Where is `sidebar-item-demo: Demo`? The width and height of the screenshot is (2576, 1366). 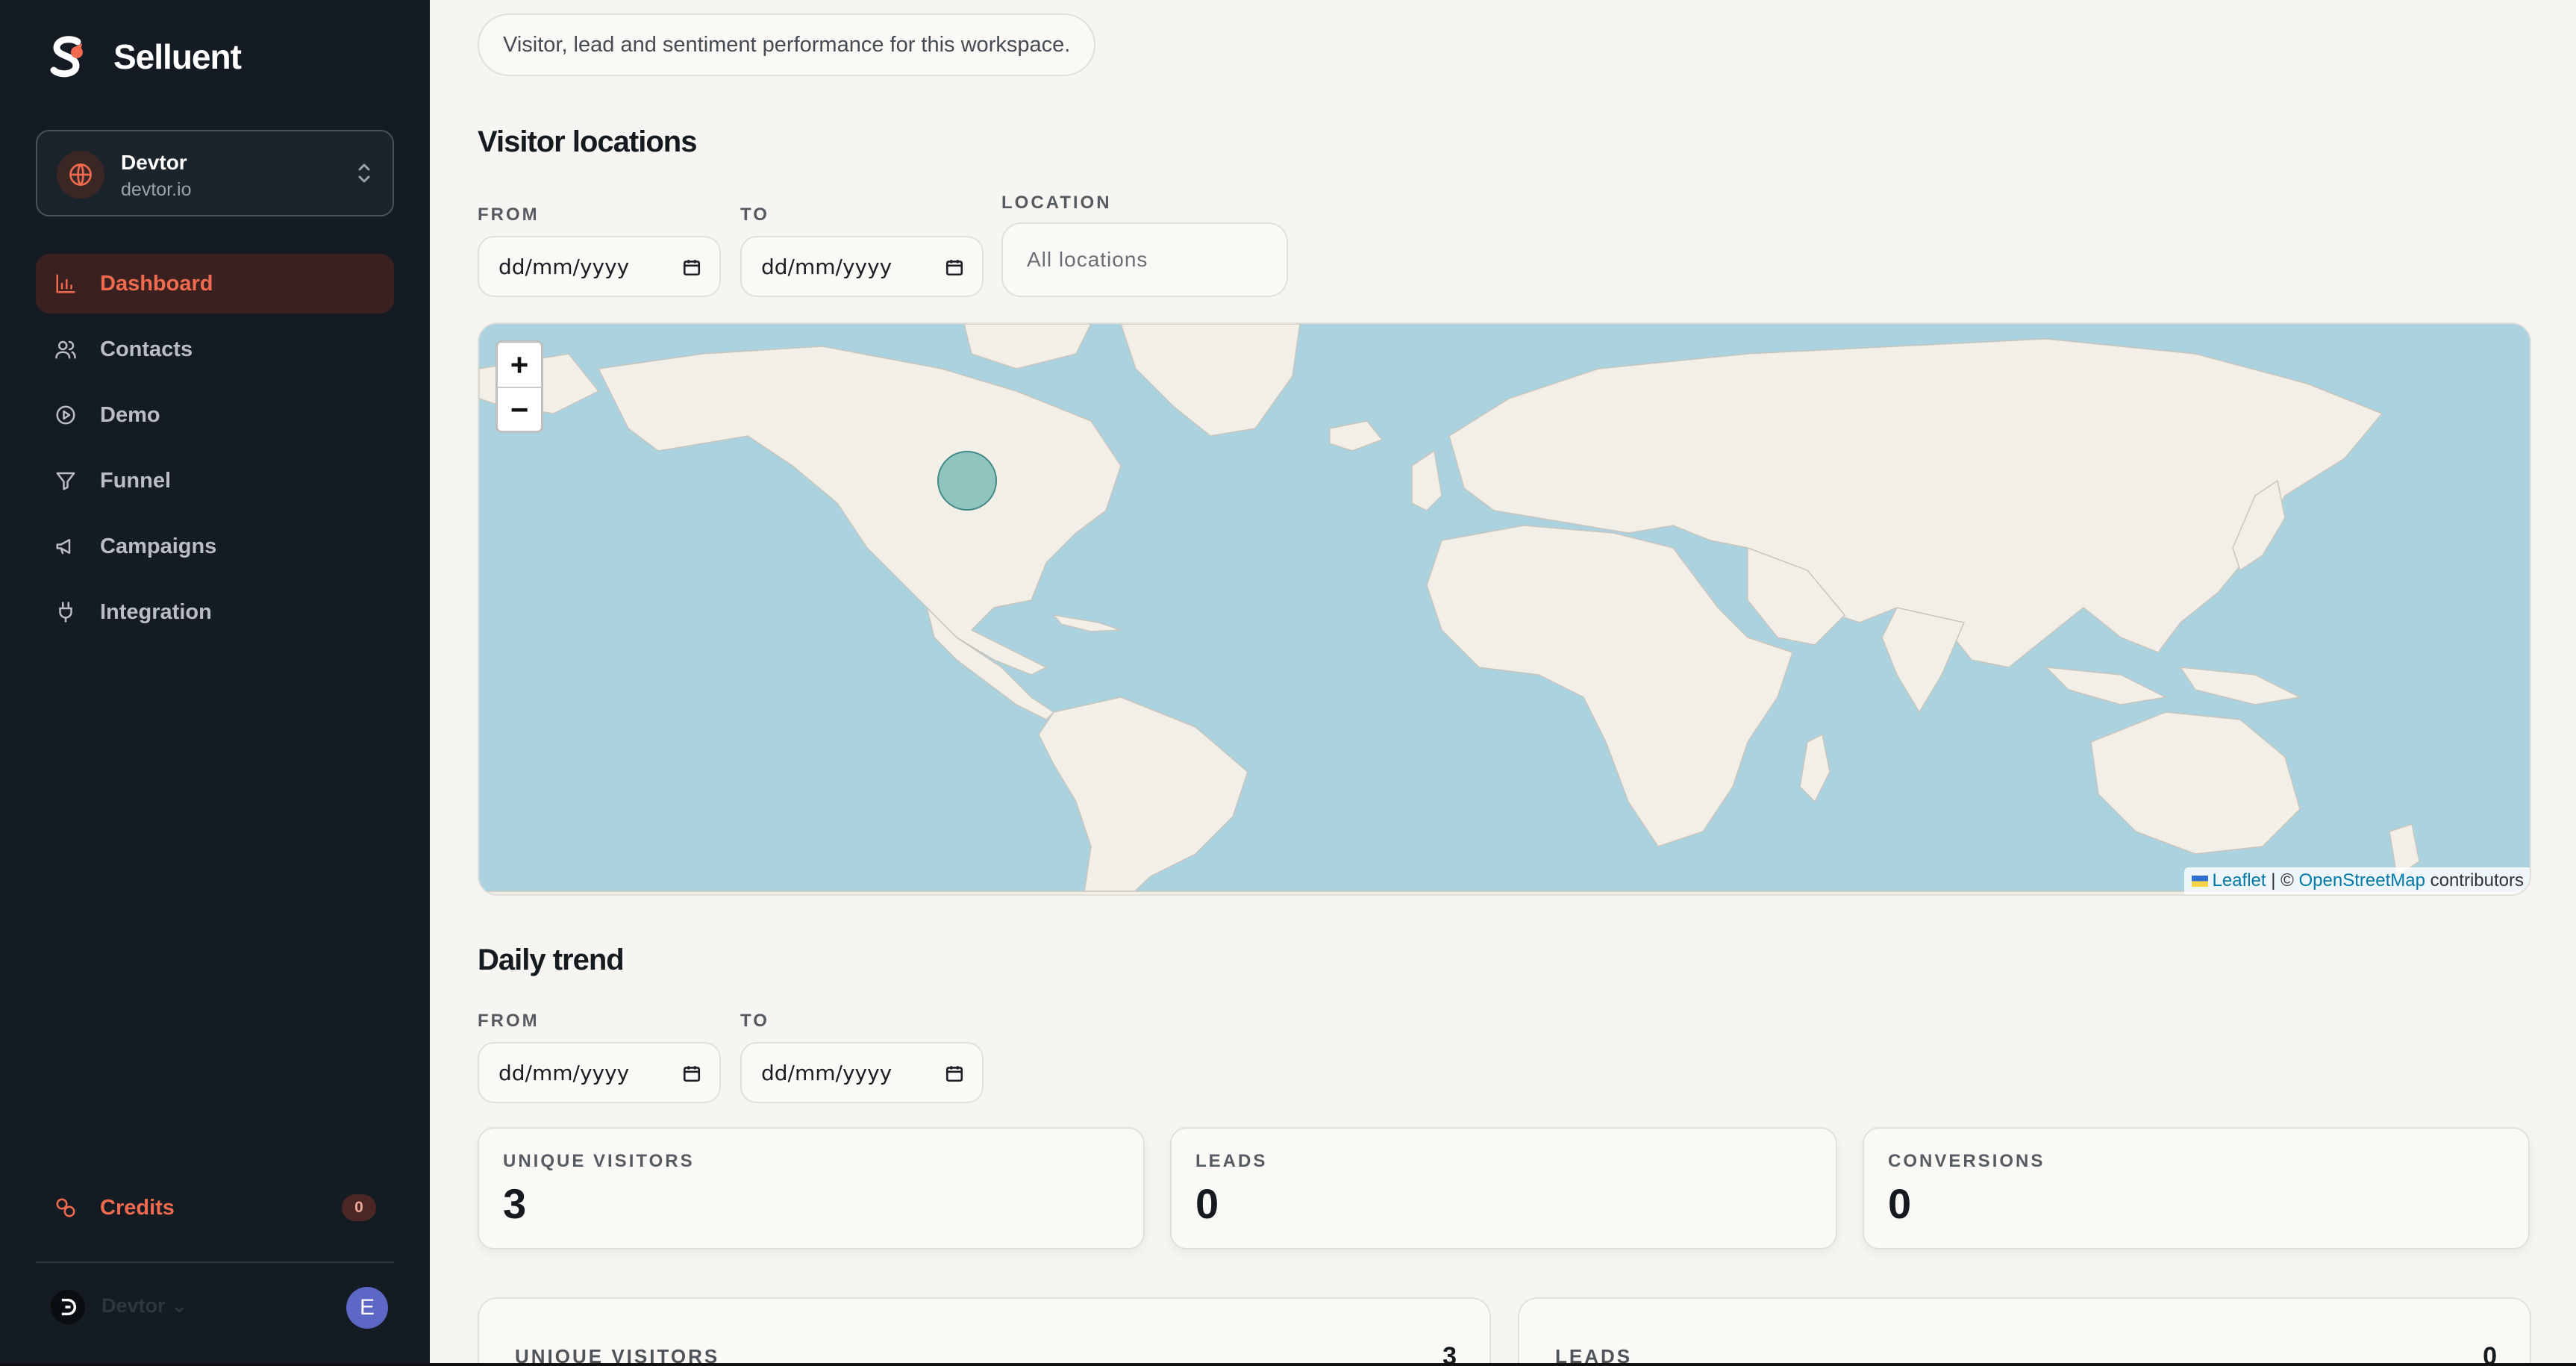
sidebar-item-demo: Demo is located at coordinates (215, 415).